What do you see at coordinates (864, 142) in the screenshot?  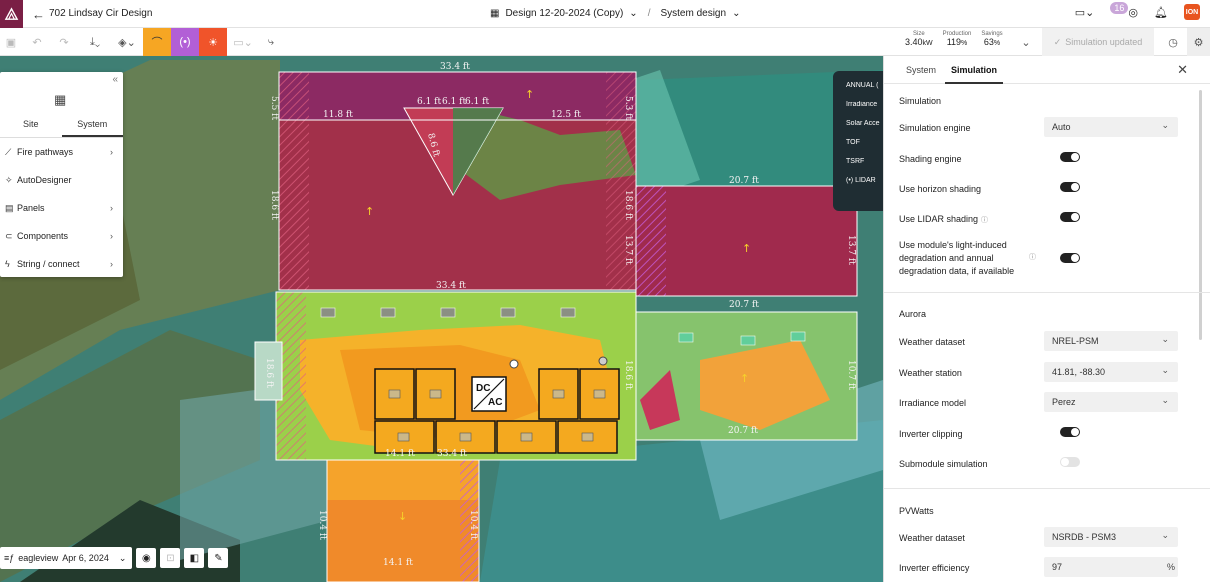 I see `annual-row-tof: TOF` at bounding box center [864, 142].